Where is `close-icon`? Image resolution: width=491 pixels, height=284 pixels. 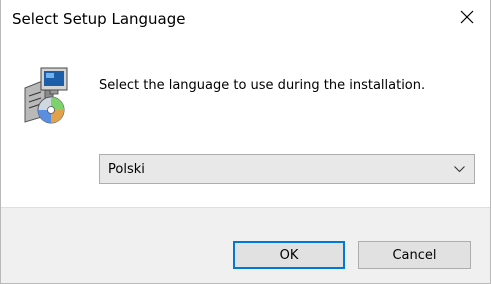
close-icon is located at coordinates (467, 17).